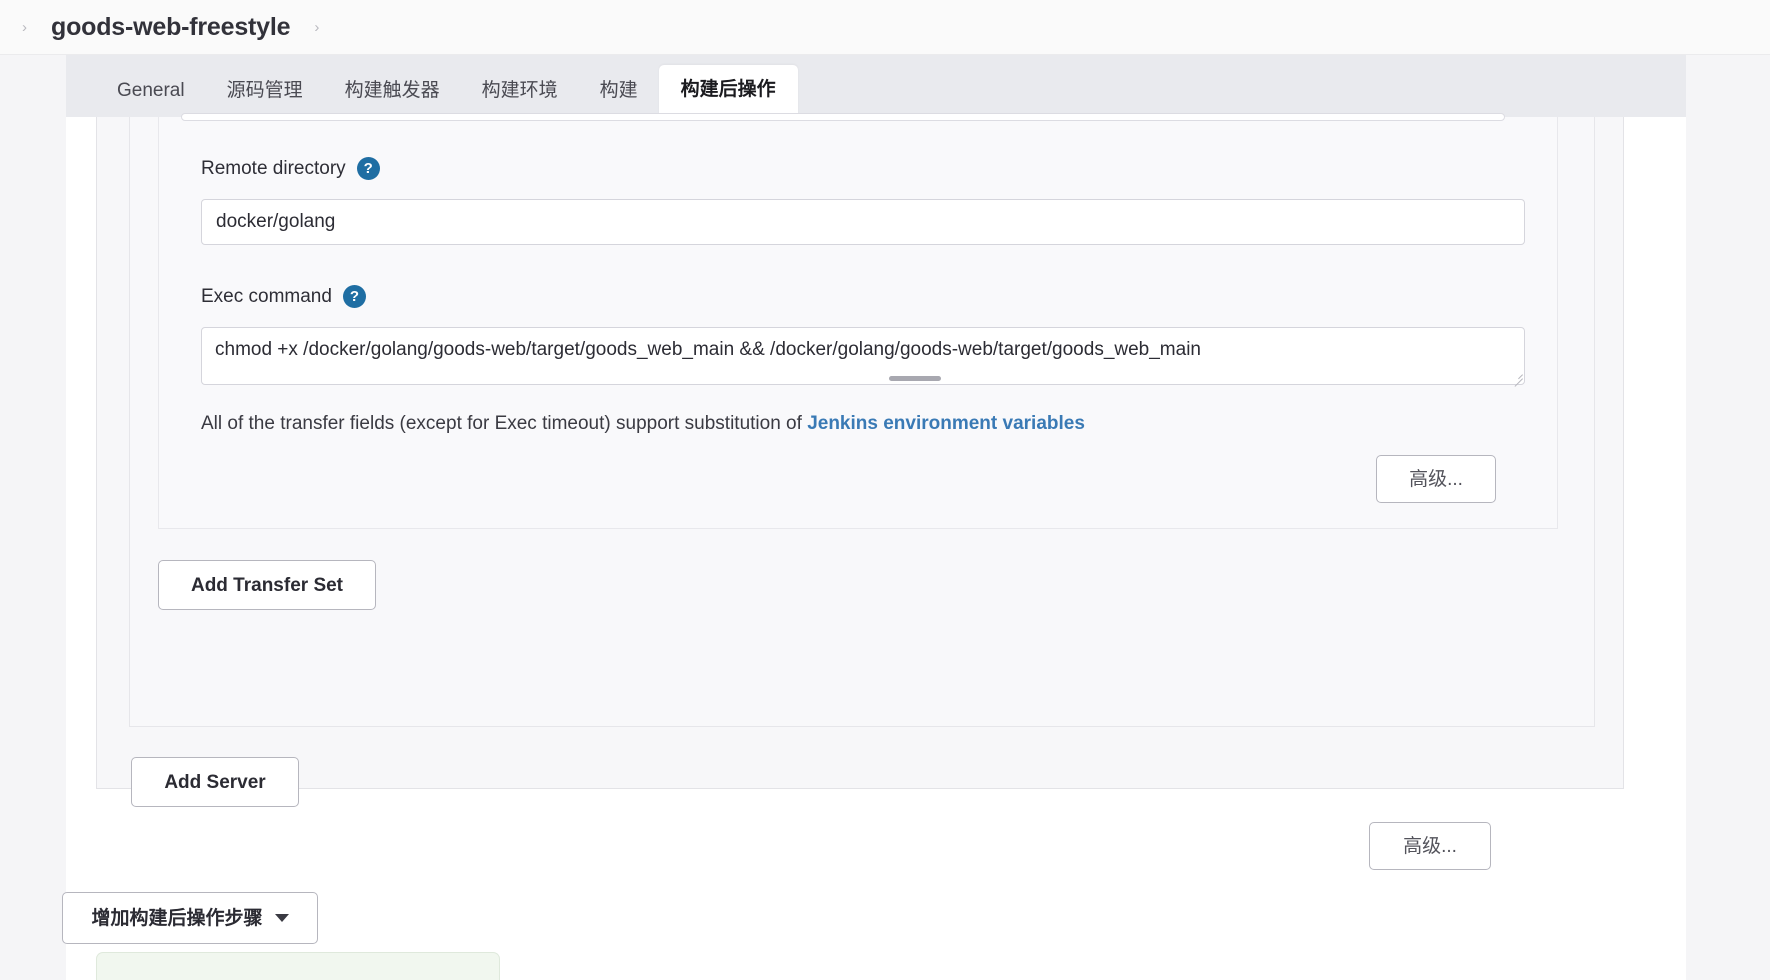 This screenshot has height=980, width=1770. I want to click on chevron-down-icon, so click(281, 918).